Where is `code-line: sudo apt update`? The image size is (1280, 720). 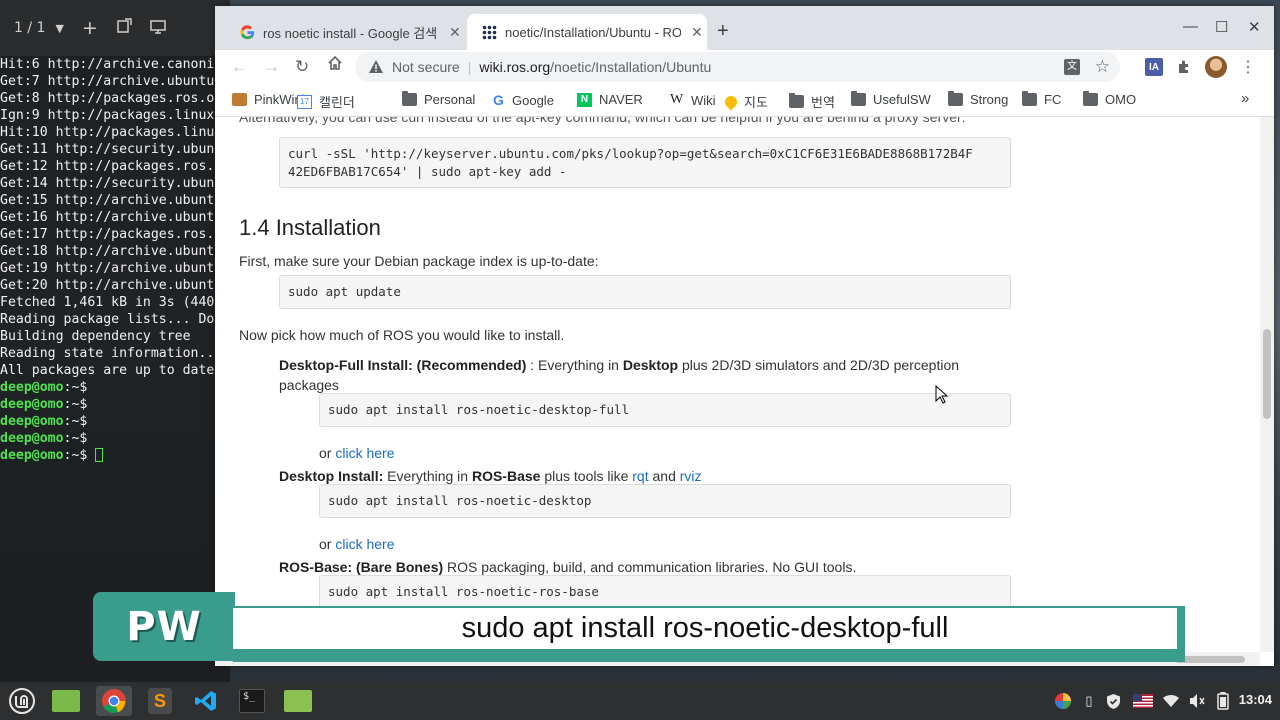 code-line: sudo apt update is located at coordinates (344, 291).